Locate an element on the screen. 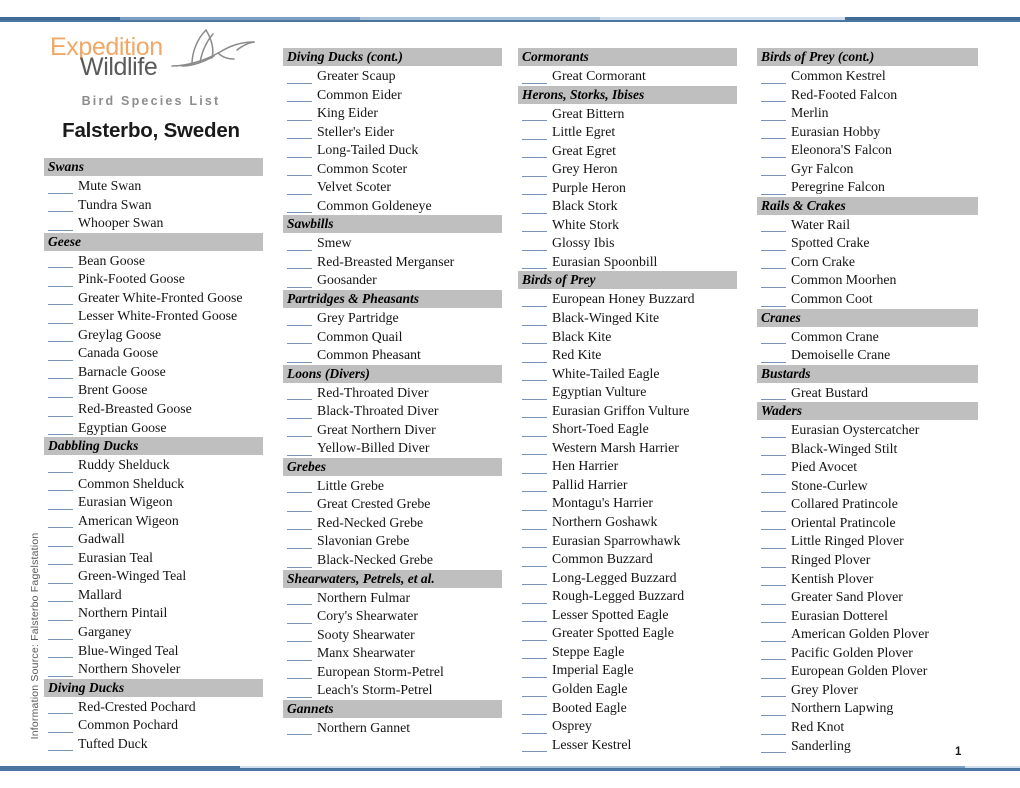 The width and height of the screenshot is (1020, 788). species-row: Yellow-Billed Diver is located at coordinates (392, 448).